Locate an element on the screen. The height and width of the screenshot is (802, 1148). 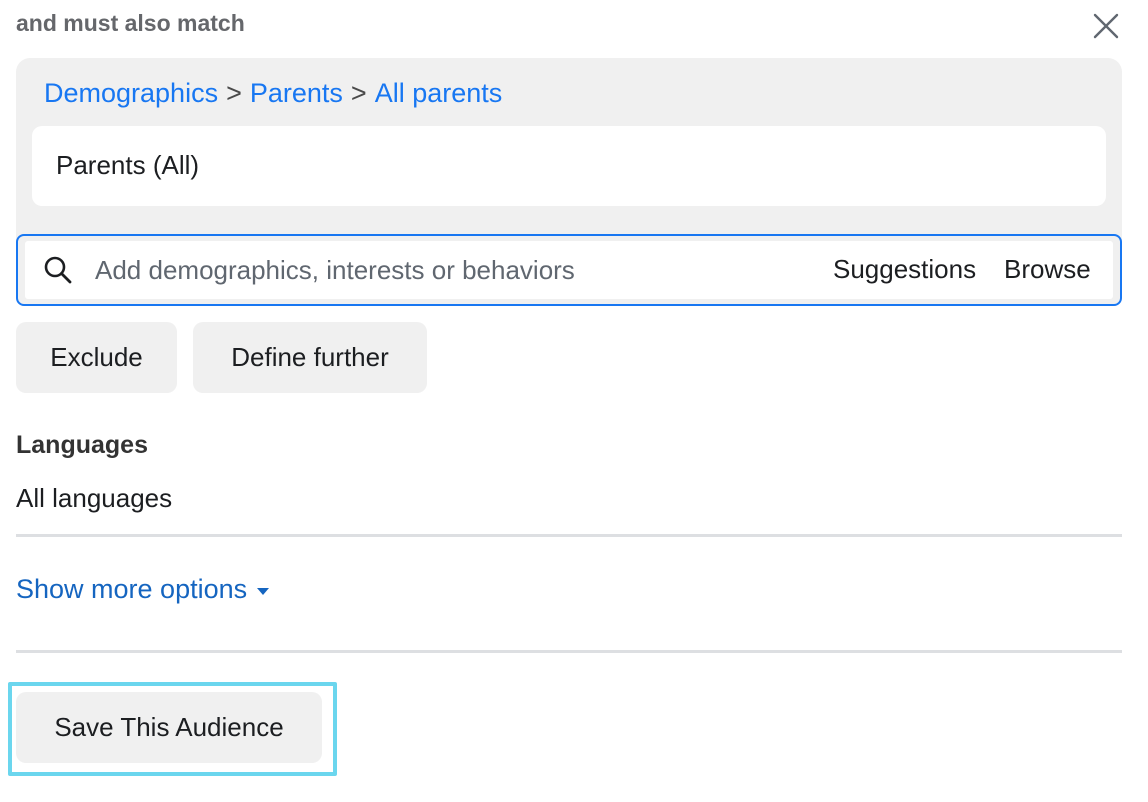
exclude-button-label: Exclude is located at coordinates (96, 357).